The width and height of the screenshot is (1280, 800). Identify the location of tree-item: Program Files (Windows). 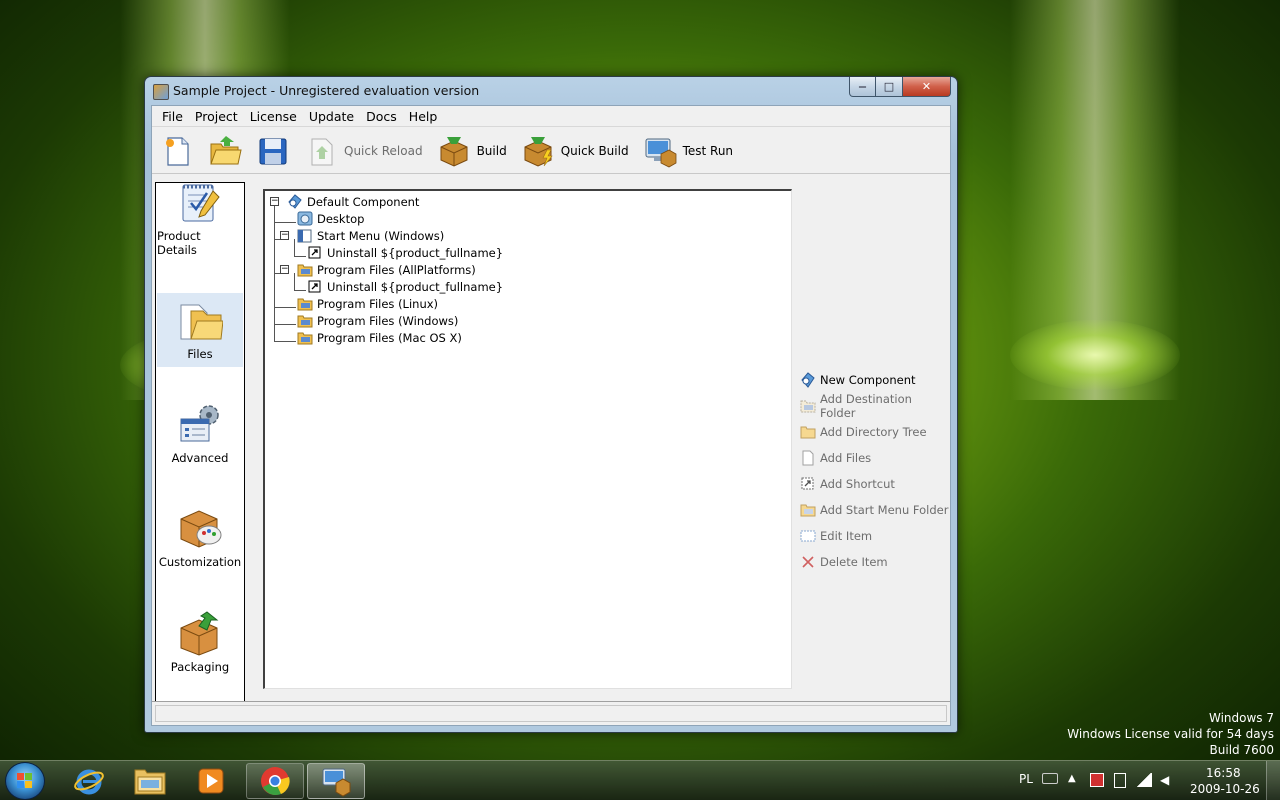
(377, 320).